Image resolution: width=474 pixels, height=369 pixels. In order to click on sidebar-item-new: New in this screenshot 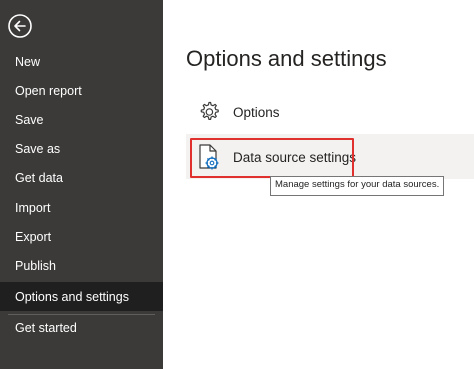, I will do `click(81, 61)`.